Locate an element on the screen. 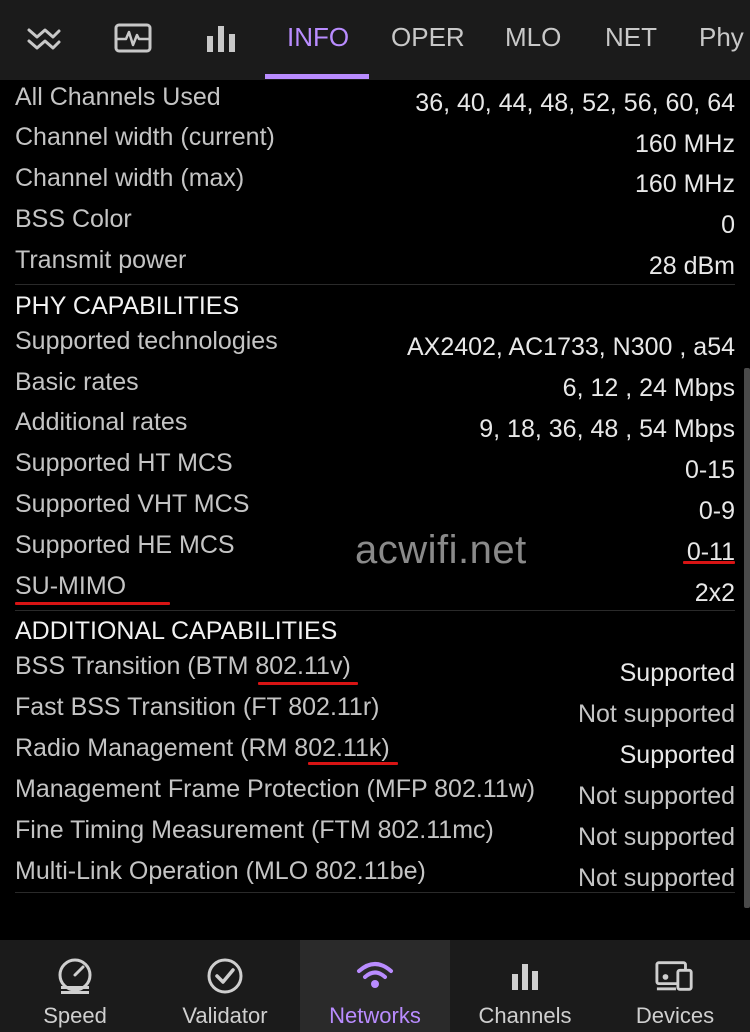  basic-rates-value: 6, 12 , 24 Mbps is located at coordinates (648, 388).